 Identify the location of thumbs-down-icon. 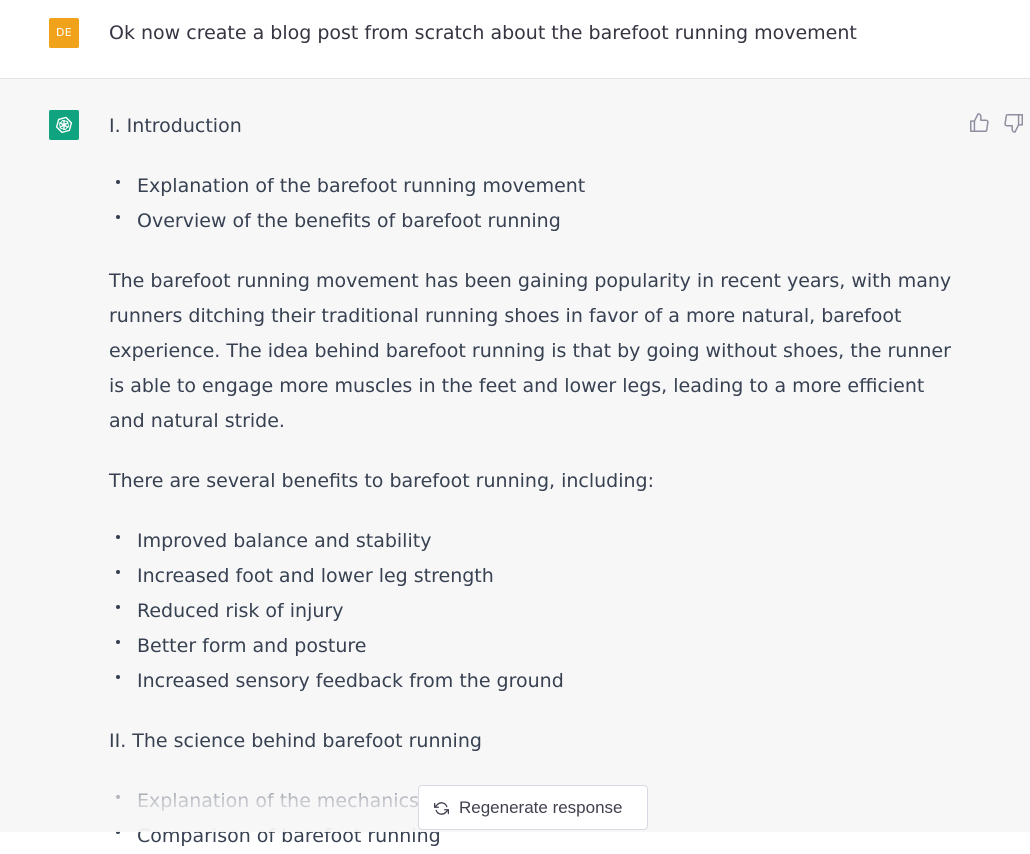
(1013, 123).